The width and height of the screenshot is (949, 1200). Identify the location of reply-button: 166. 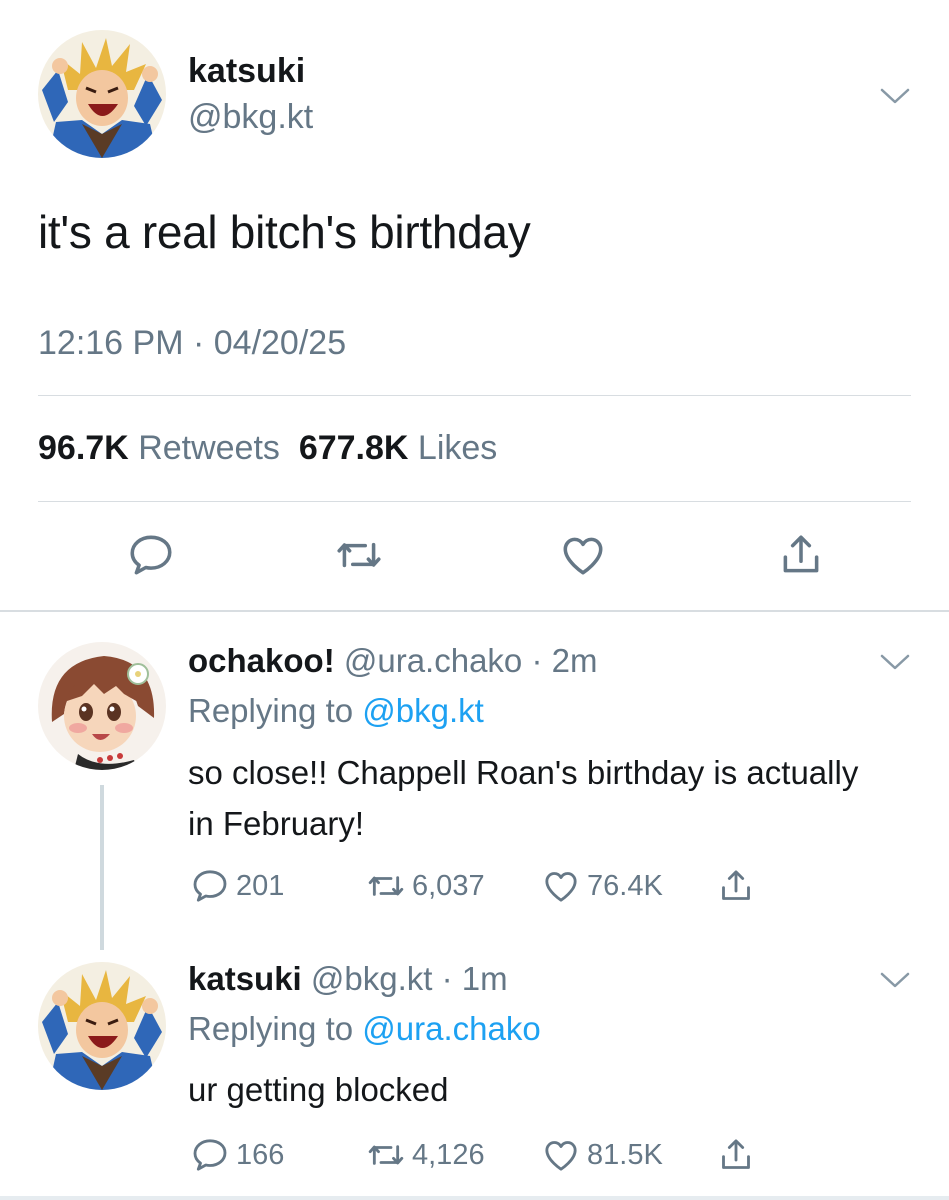
(237, 1155).